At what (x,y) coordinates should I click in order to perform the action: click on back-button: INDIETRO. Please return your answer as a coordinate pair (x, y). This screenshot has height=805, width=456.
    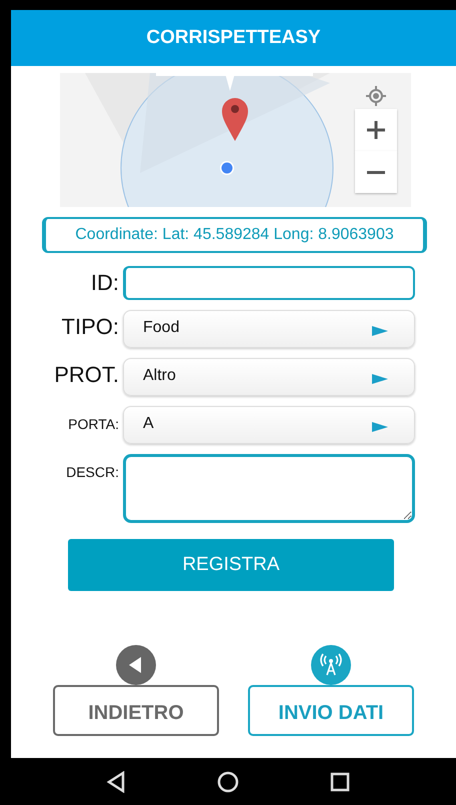
    Looking at the image, I should click on (136, 710).